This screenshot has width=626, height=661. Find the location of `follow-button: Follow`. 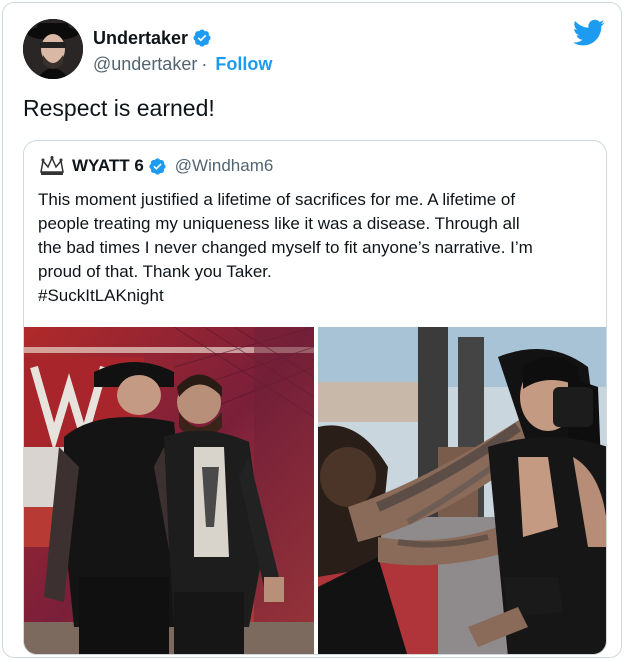

follow-button: Follow is located at coordinates (243, 64).